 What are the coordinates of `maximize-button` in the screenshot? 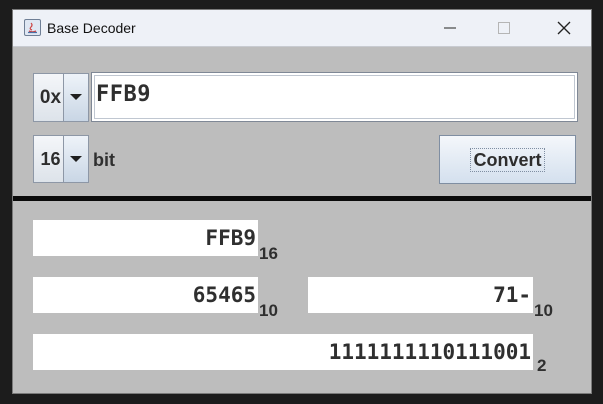 It's located at (504, 28).